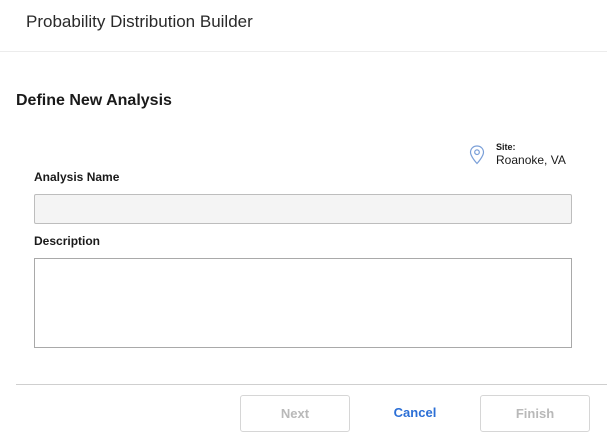 The height and width of the screenshot is (441, 607). I want to click on section-title: Define New Analysis, so click(94, 100).